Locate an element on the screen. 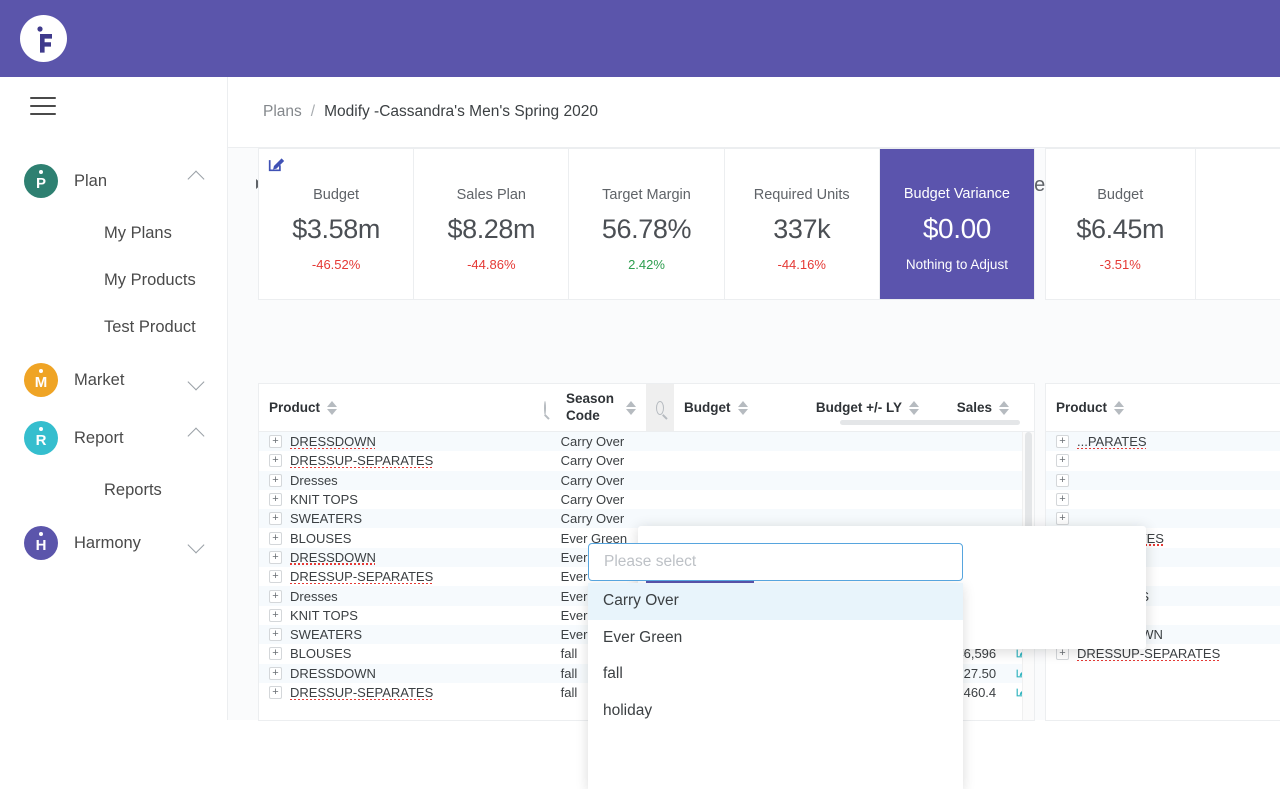 Image resolution: width=1280 pixels, height=789 pixels. kpi-budget-secondary: Budget $6.45m -3.51% is located at coordinates (1121, 224).